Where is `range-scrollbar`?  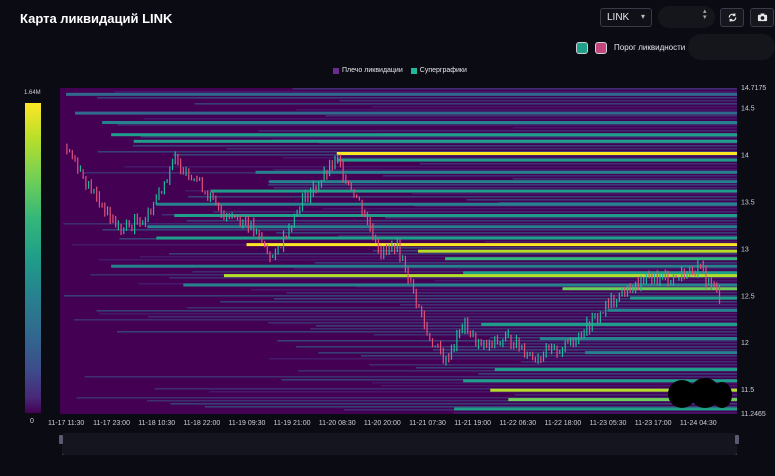
range-scrollbar is located at coordinates (399, 444).